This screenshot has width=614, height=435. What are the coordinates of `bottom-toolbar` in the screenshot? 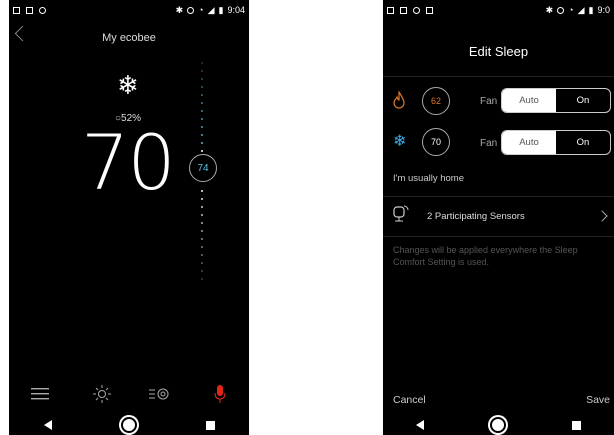 It's located at (129, 394).